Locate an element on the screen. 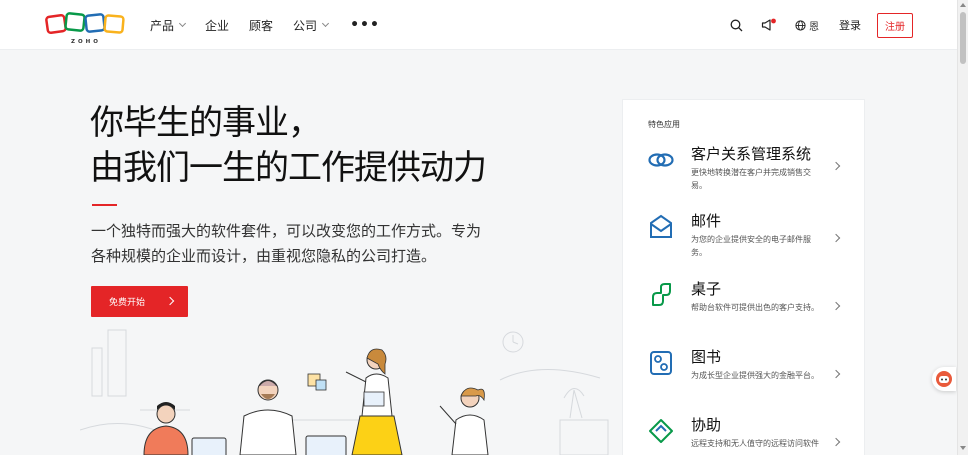  nav-item-products: 产品 is located at coordinates (168, 25).